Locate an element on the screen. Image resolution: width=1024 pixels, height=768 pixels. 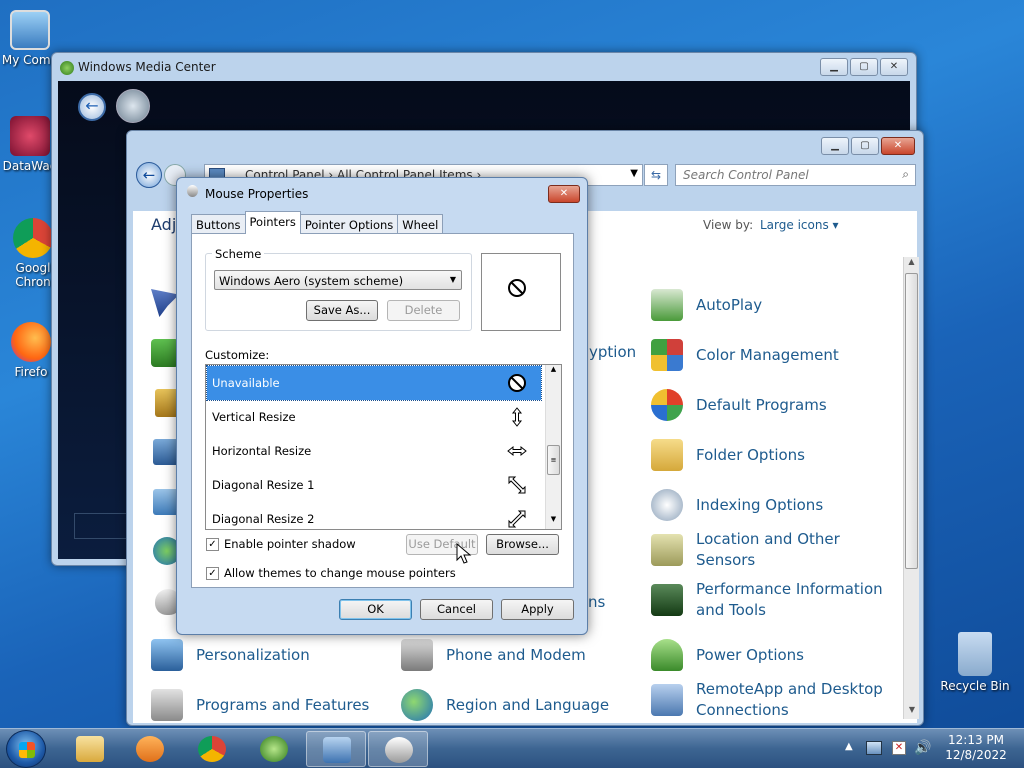
color-management-icon is located at coordinates (667, 355).